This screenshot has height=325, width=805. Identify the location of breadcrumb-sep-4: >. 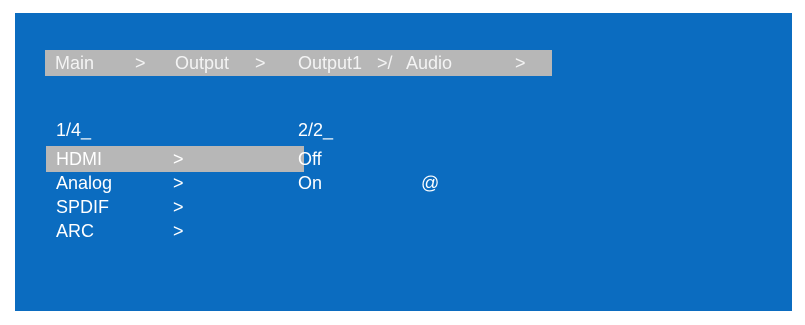
(520, 63).